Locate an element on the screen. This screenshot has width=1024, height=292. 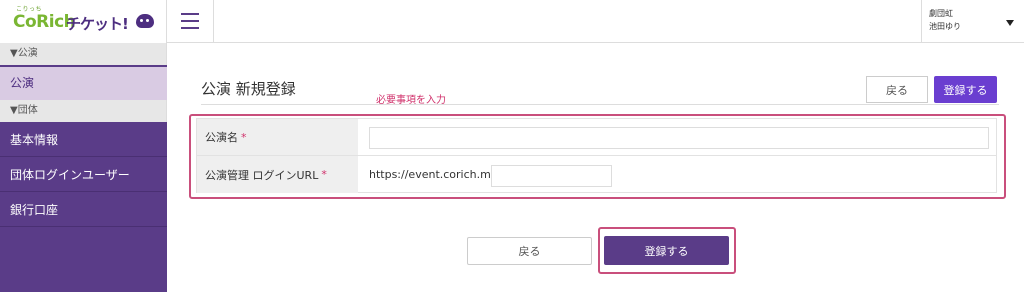
logo-cloud-icon is located at coordinates (145, 21).